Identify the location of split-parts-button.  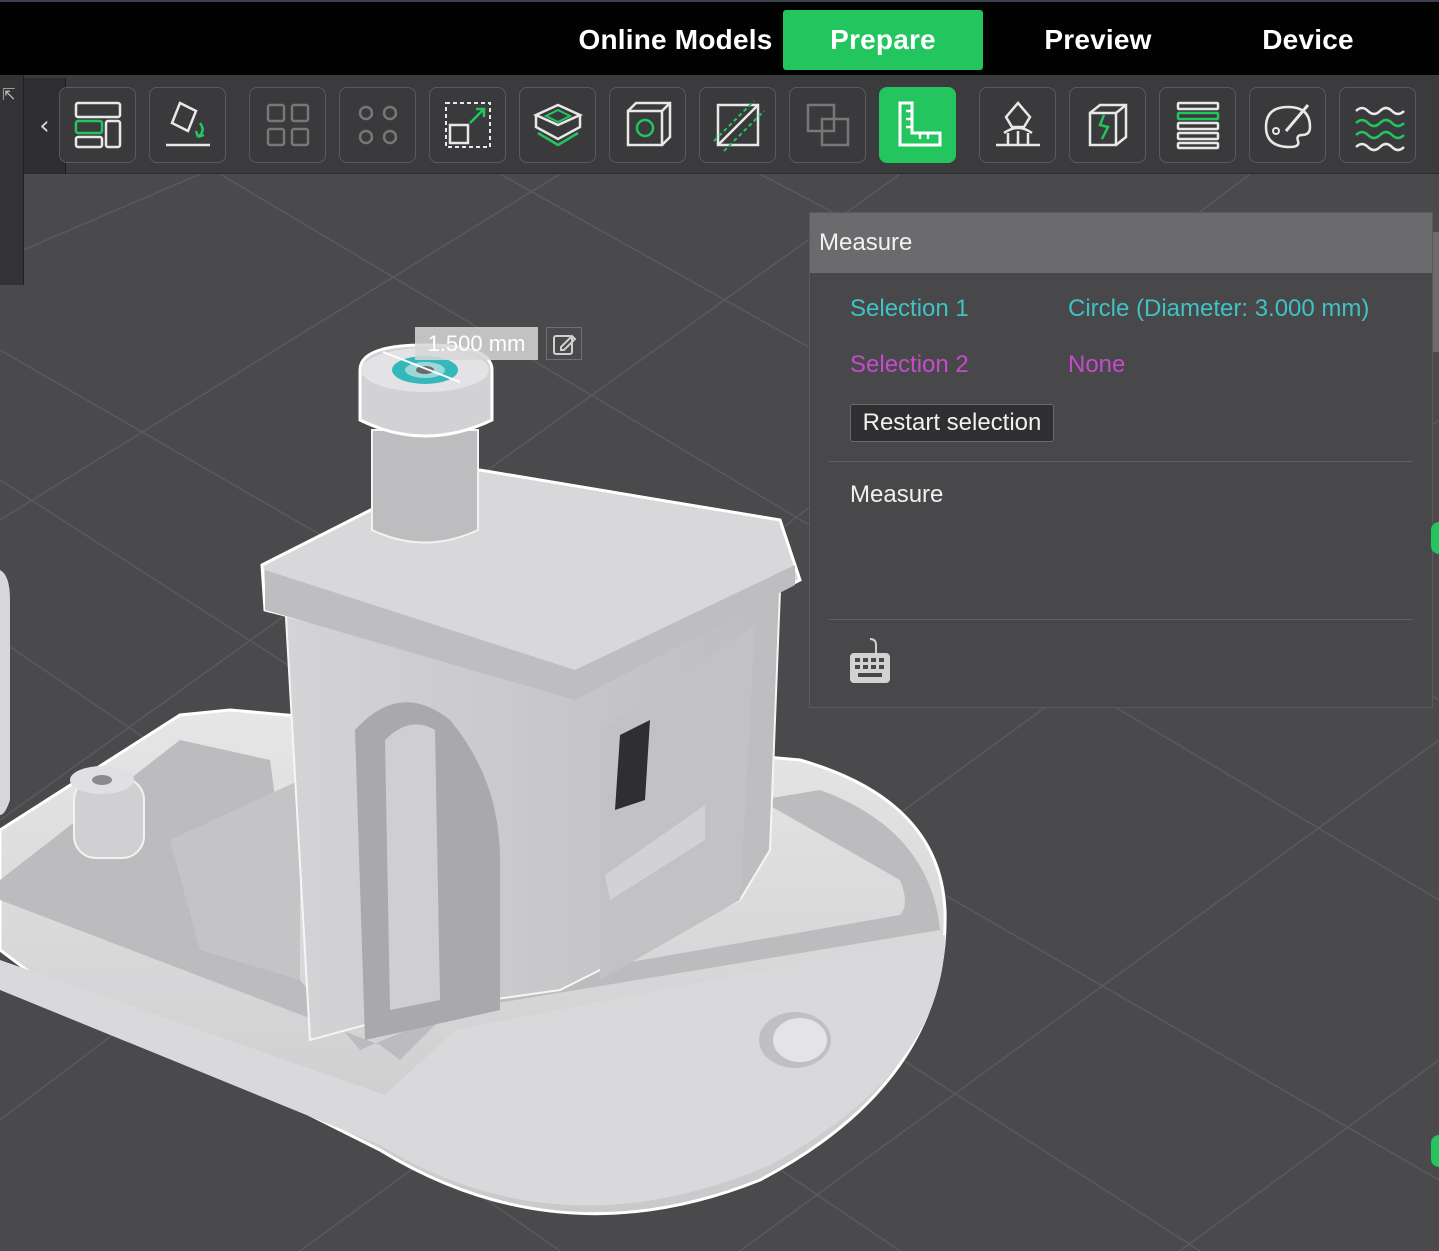
(377, 125).